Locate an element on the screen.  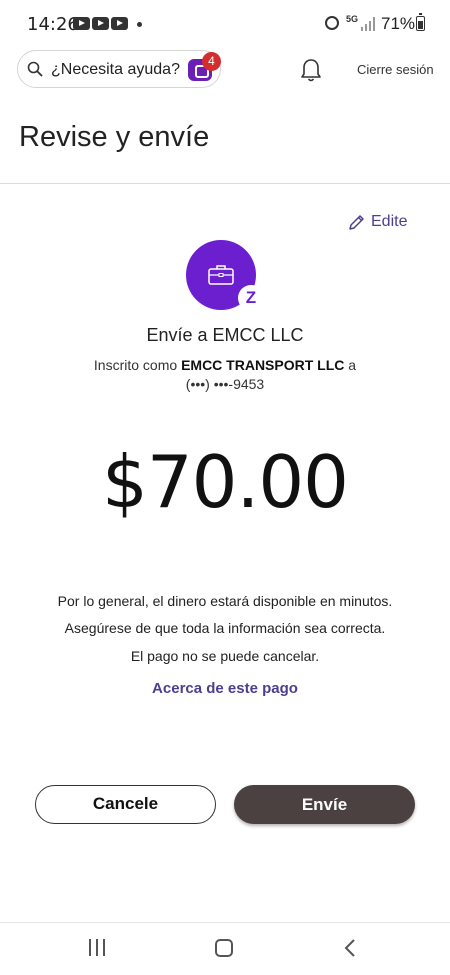
search-icon is located at coordinates (35, 69).